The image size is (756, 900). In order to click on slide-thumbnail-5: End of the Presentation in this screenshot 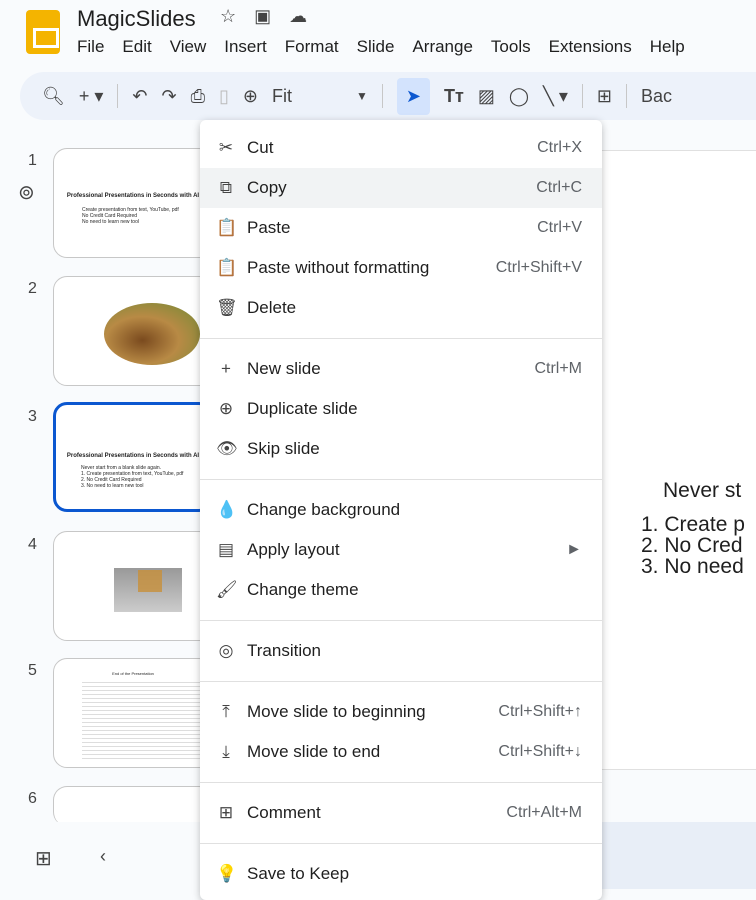, I will do `click(133, 713)`.